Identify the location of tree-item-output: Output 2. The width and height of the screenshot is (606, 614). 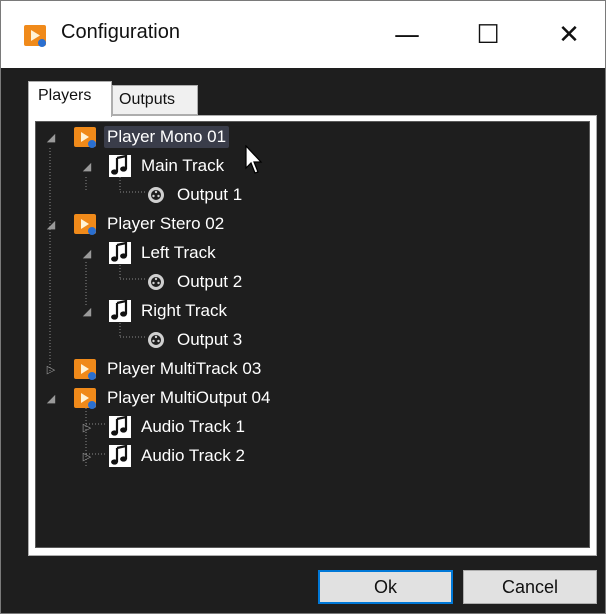
(194, 282).